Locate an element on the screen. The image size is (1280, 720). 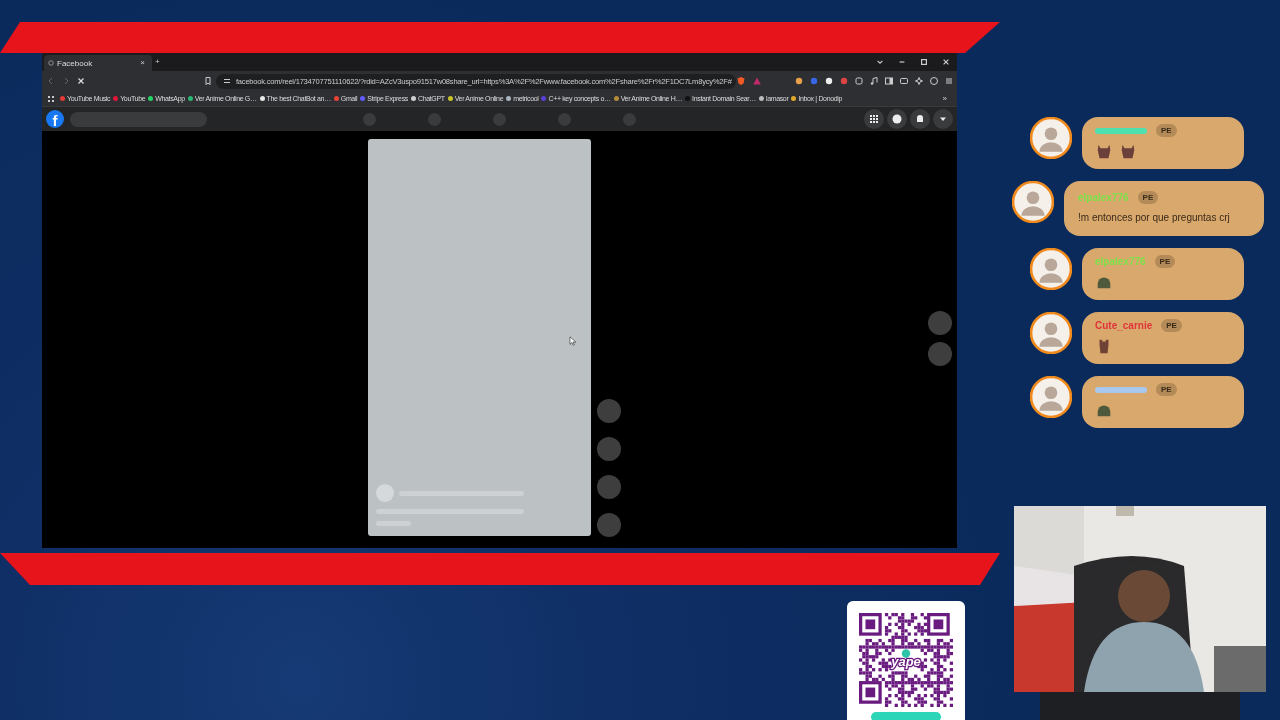
username: Cute_carnie is located at coordinates (1124, 325).